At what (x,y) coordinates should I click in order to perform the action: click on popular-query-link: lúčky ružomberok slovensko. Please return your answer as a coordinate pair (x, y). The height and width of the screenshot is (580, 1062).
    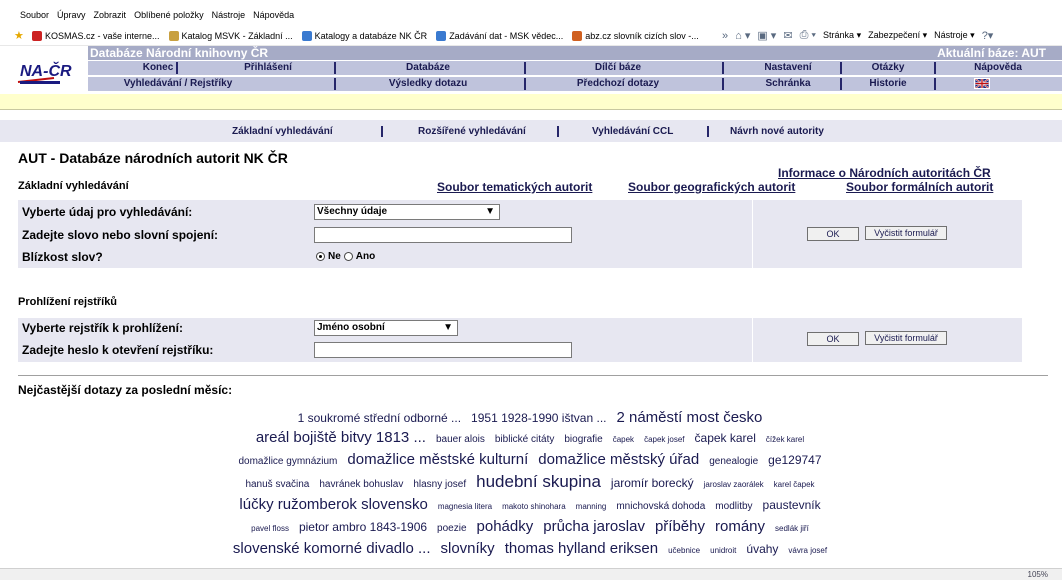
    Looking at the image, I should click on (333, 505).